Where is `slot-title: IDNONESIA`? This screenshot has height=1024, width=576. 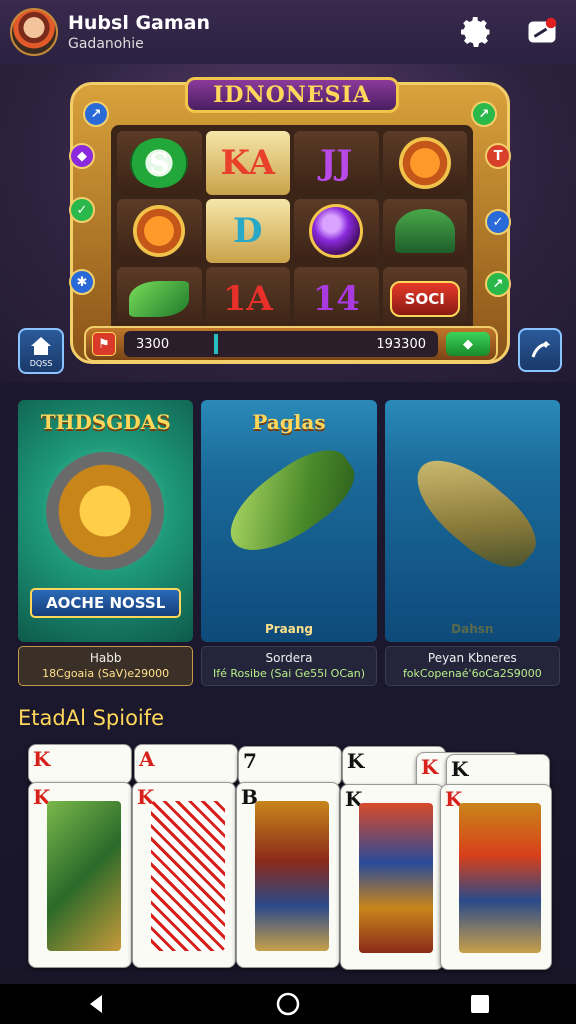
slot-title: IDNONESIA is located at coordinates (292, 95).